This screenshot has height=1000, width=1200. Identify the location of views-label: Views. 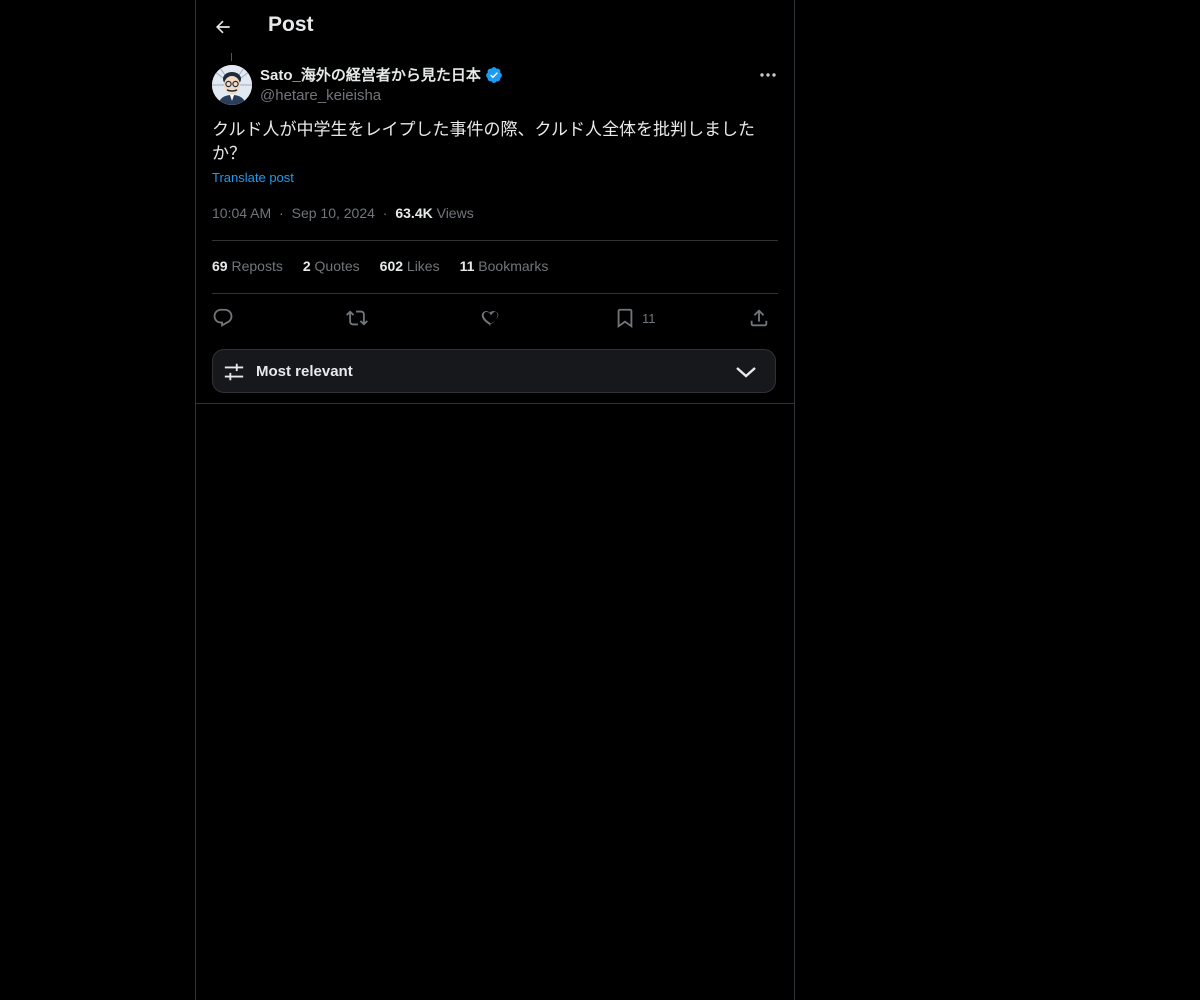
(455, 213).